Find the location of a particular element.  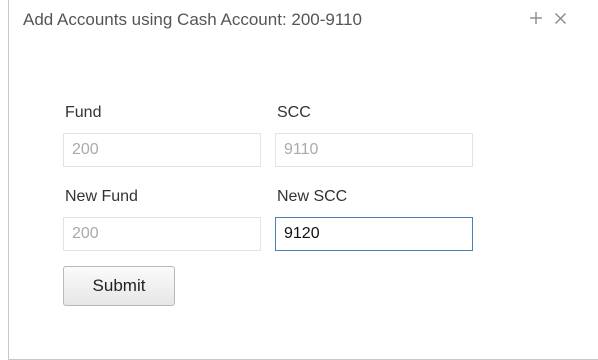

plus-icon is located at coordinates (536, 18).